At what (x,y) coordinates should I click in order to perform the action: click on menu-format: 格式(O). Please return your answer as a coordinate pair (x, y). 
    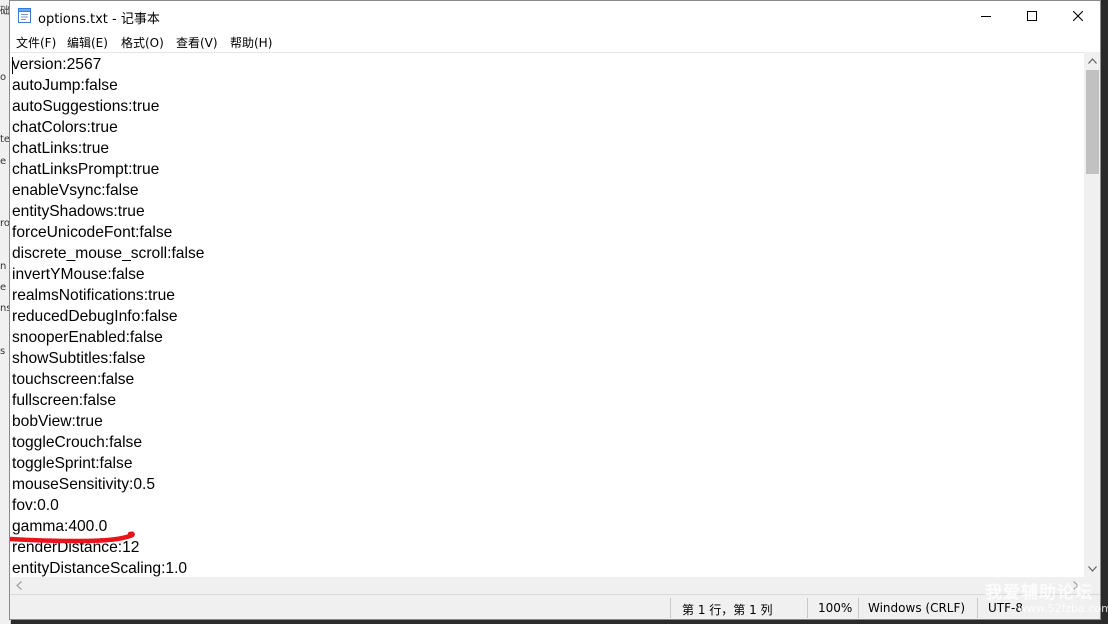
    Looking at the image, I should click on (142, 42).